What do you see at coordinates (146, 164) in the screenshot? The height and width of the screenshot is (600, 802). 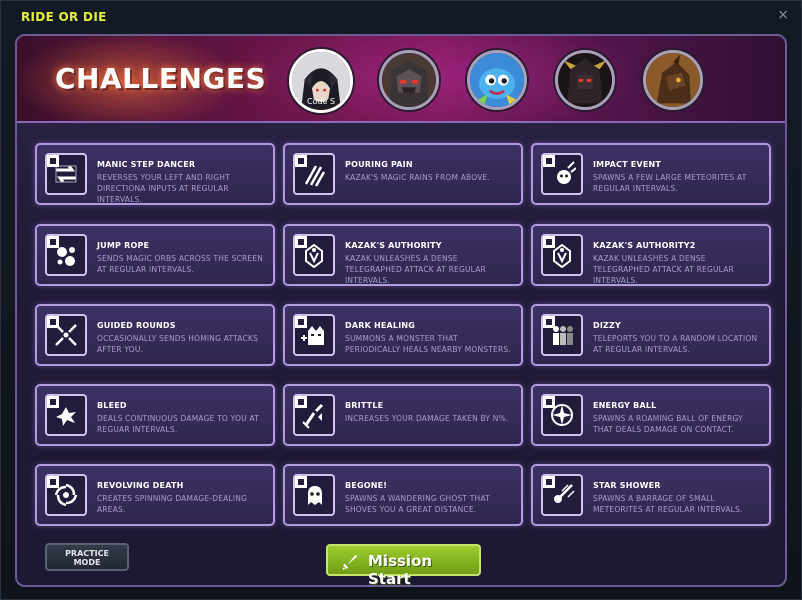 I see `challenge-name: MANIC STEP DANCER` at bounding box center [146, 164].